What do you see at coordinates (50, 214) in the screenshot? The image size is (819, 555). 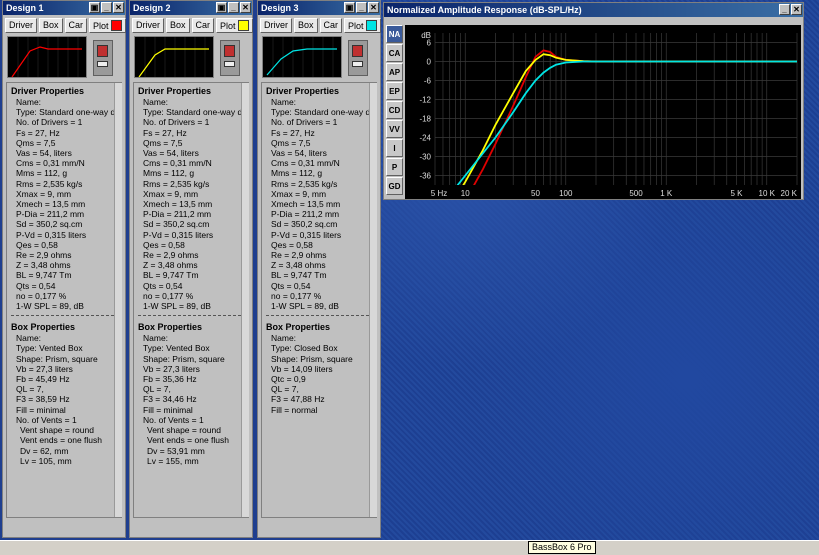 I see `driver-property: P-Dia = 211,2 mm` at bounding box center [50, 214].